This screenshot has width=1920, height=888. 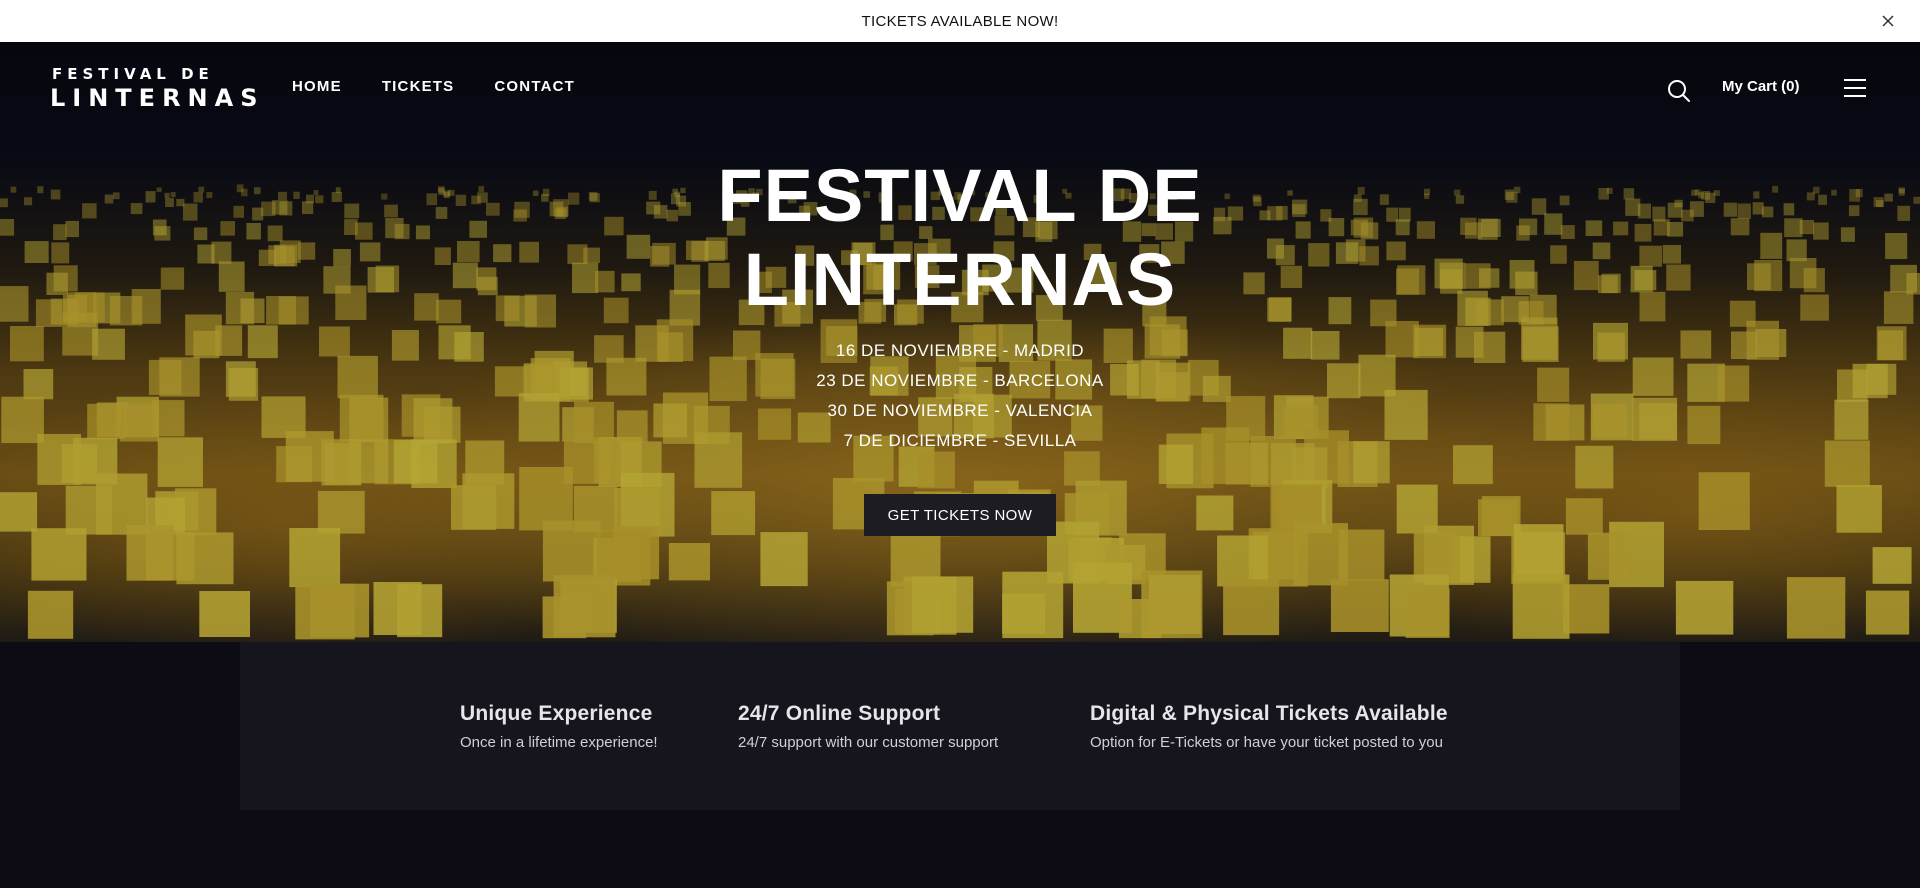 I want to click on event-date: 16 DE NOVIEMBRE - MADRID, so click(x=960, y=350).